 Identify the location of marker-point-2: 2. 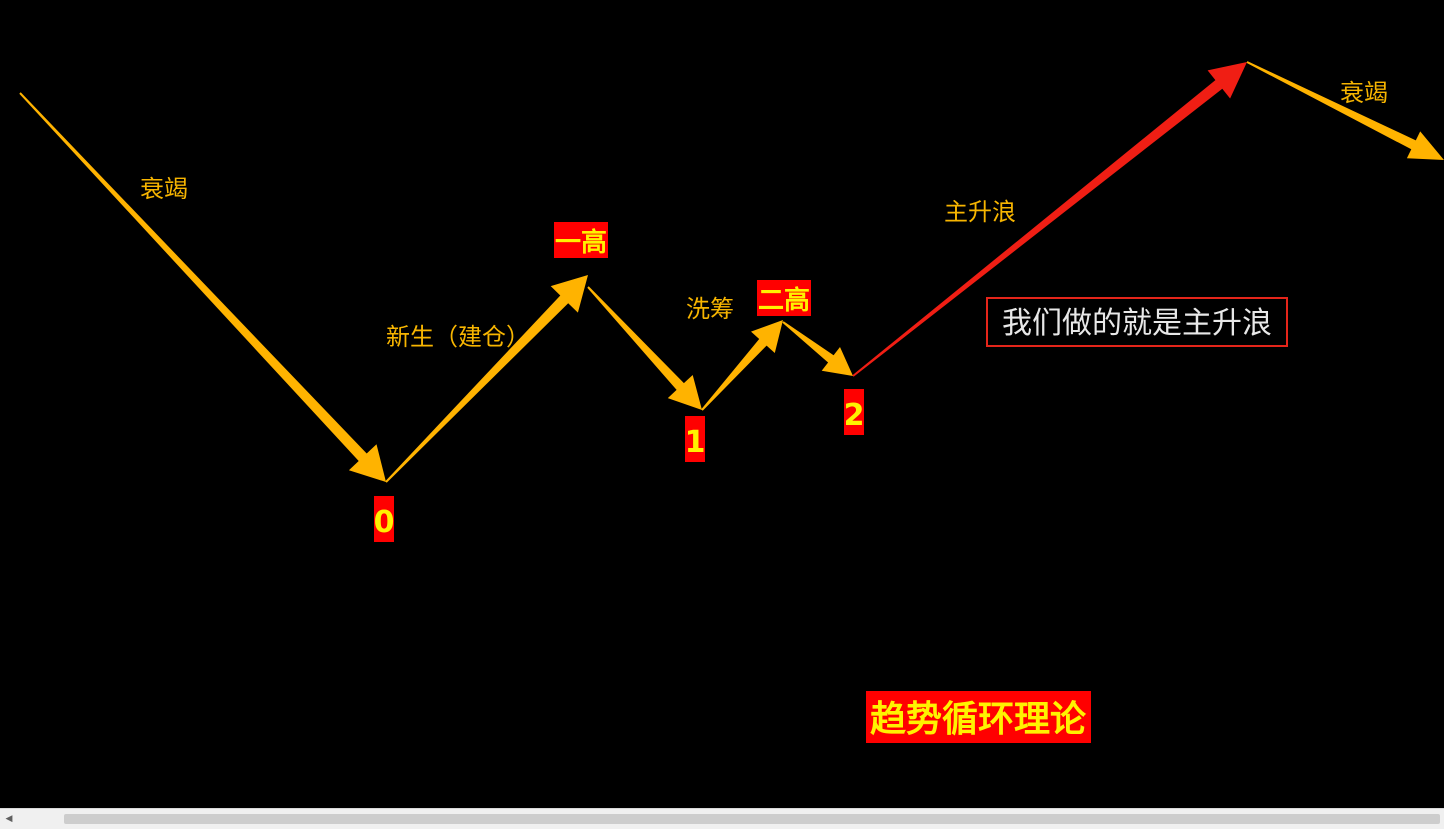
(854, 412).